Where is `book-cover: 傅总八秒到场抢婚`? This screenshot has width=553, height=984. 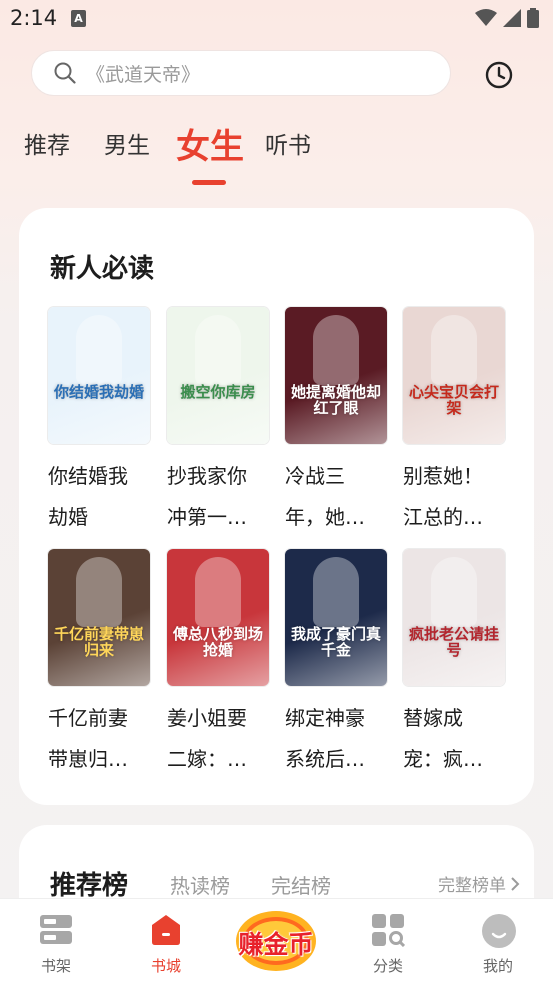 book-cover: 傅总八秒到场抢婚 is located at coordinates (218, 617).